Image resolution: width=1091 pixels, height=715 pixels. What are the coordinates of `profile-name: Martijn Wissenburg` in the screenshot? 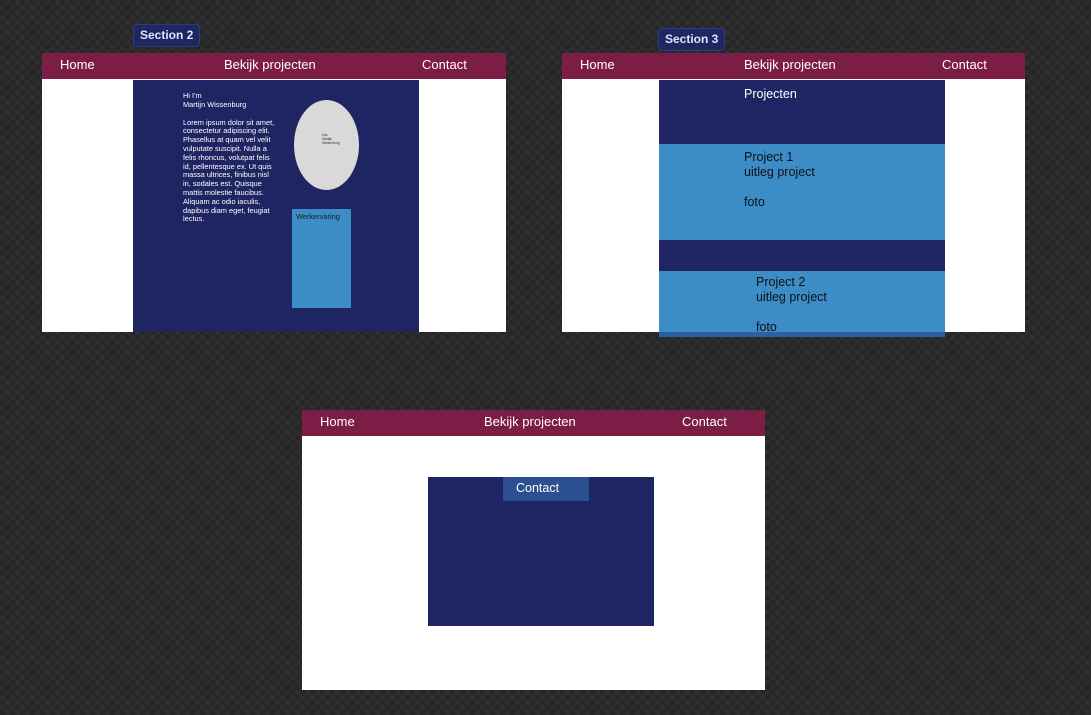 It's located at (215, 104).